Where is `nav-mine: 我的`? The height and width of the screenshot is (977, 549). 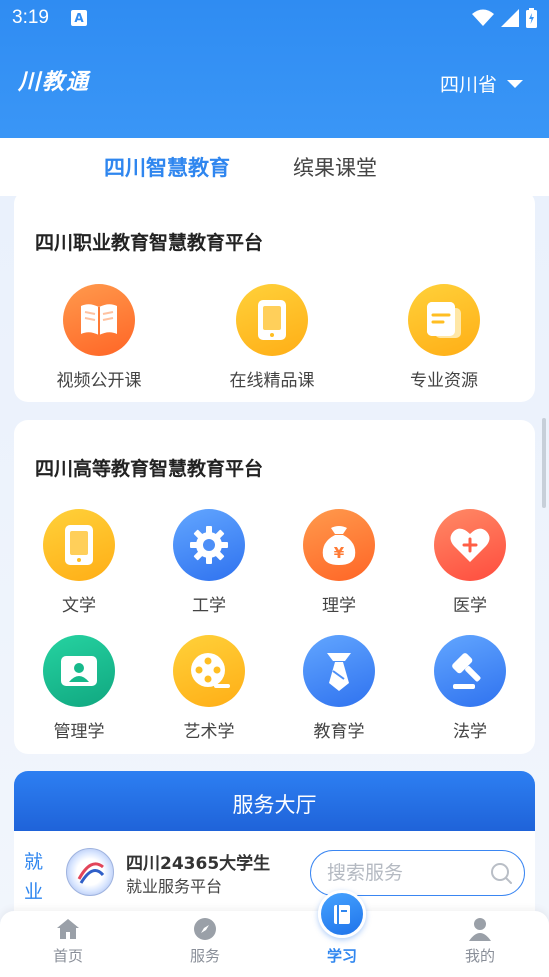
nav-mine: 我的 is located at coordinates (480, 944).